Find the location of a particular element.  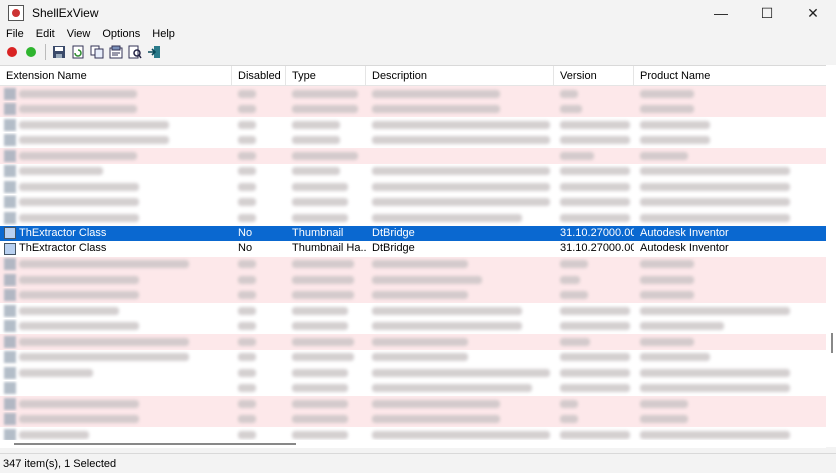

exit-button is located at coordinates (154, 52).